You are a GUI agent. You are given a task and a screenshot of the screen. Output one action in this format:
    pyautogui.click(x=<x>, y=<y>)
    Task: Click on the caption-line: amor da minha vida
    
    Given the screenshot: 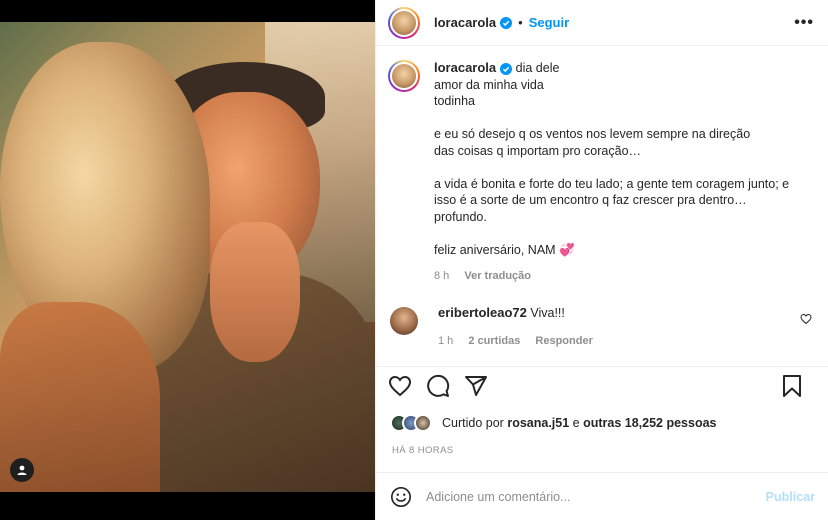 What is the action you would take?
    pyautogui.click(x=489, y=84)
    